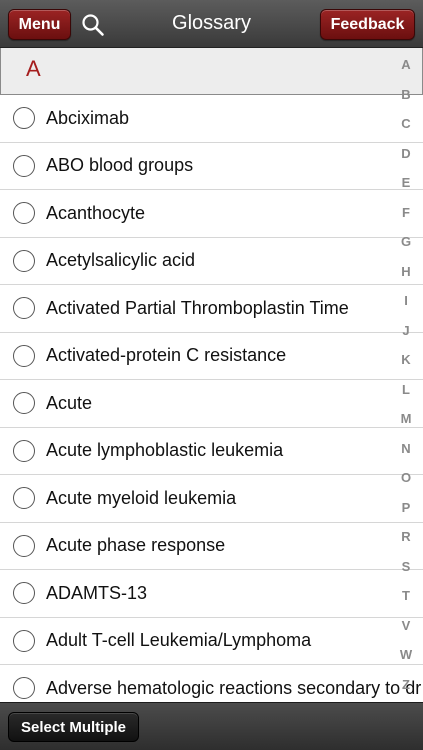 The image size is (423, 750). I want to click on index-letter-e: E, so click(406, 182).